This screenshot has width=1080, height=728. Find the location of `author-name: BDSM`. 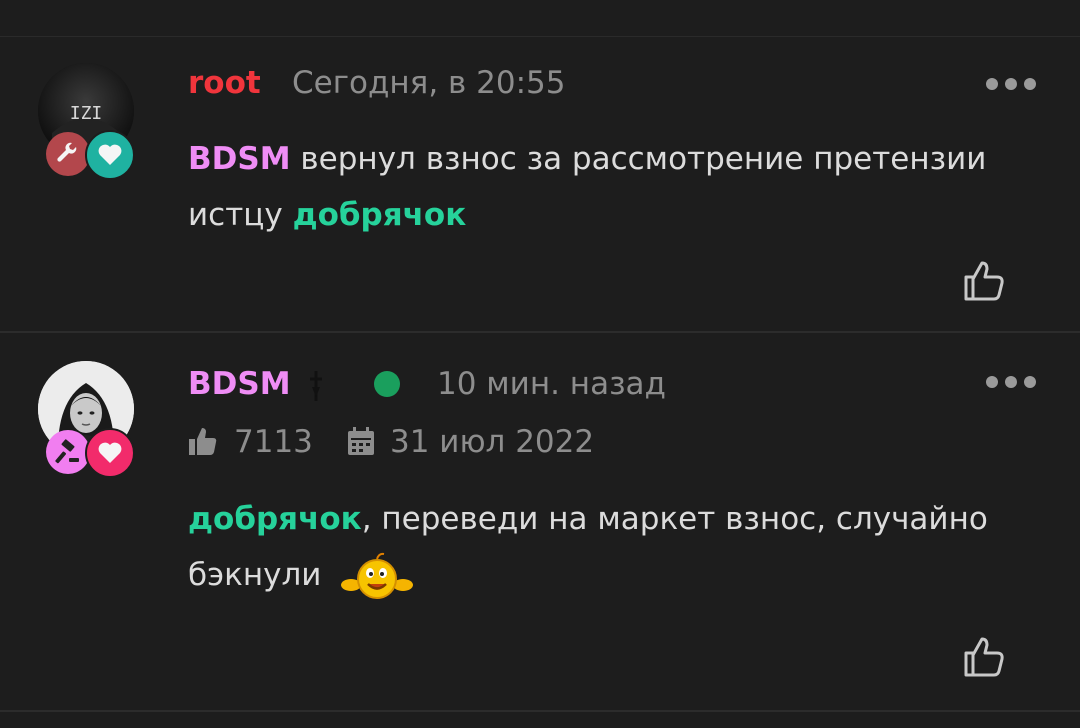

author-name: BDSM is located at coordinates (239, 384).